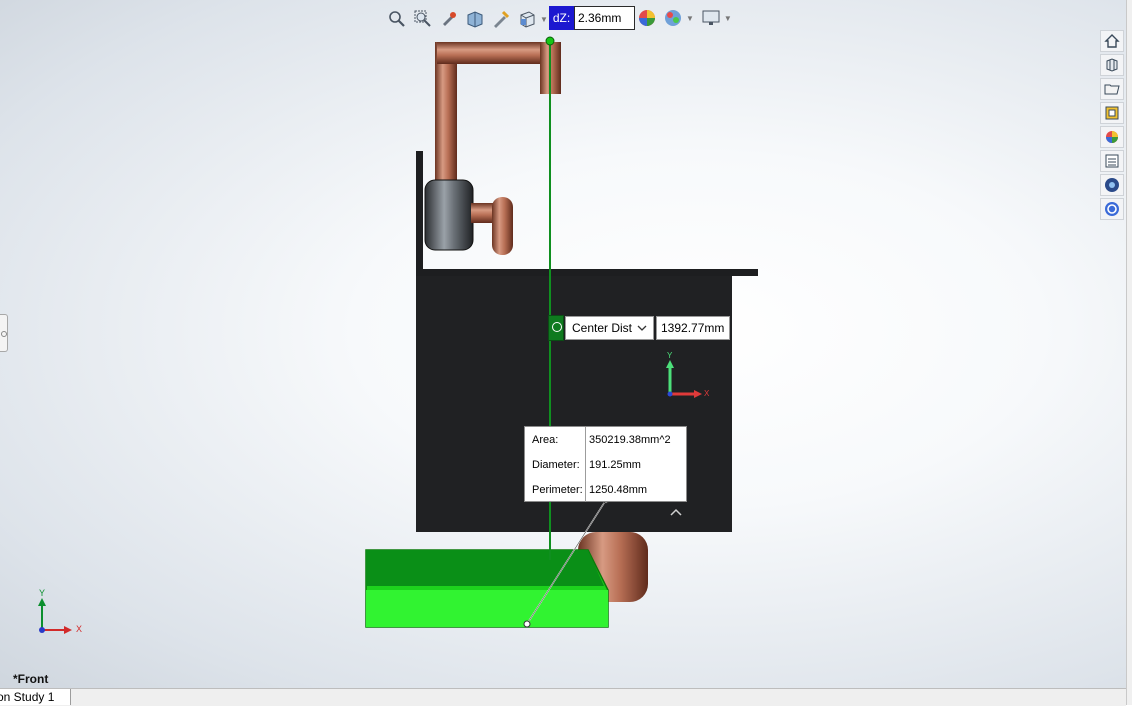  Describe the element at coordinates (4, 333) in the screenshot. I see `feature-manager-toggle-handle` at that location.